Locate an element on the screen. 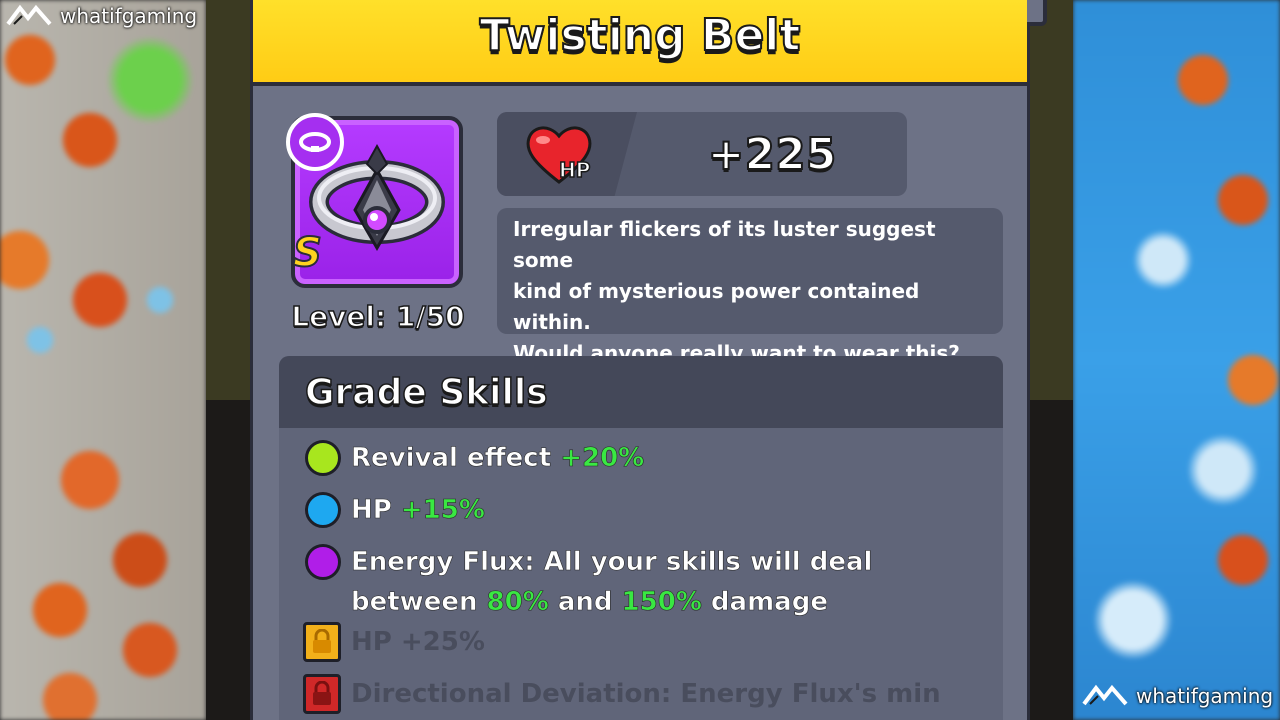  skill-line: between 80% and 150% damage is located at coordinates (611, 602).